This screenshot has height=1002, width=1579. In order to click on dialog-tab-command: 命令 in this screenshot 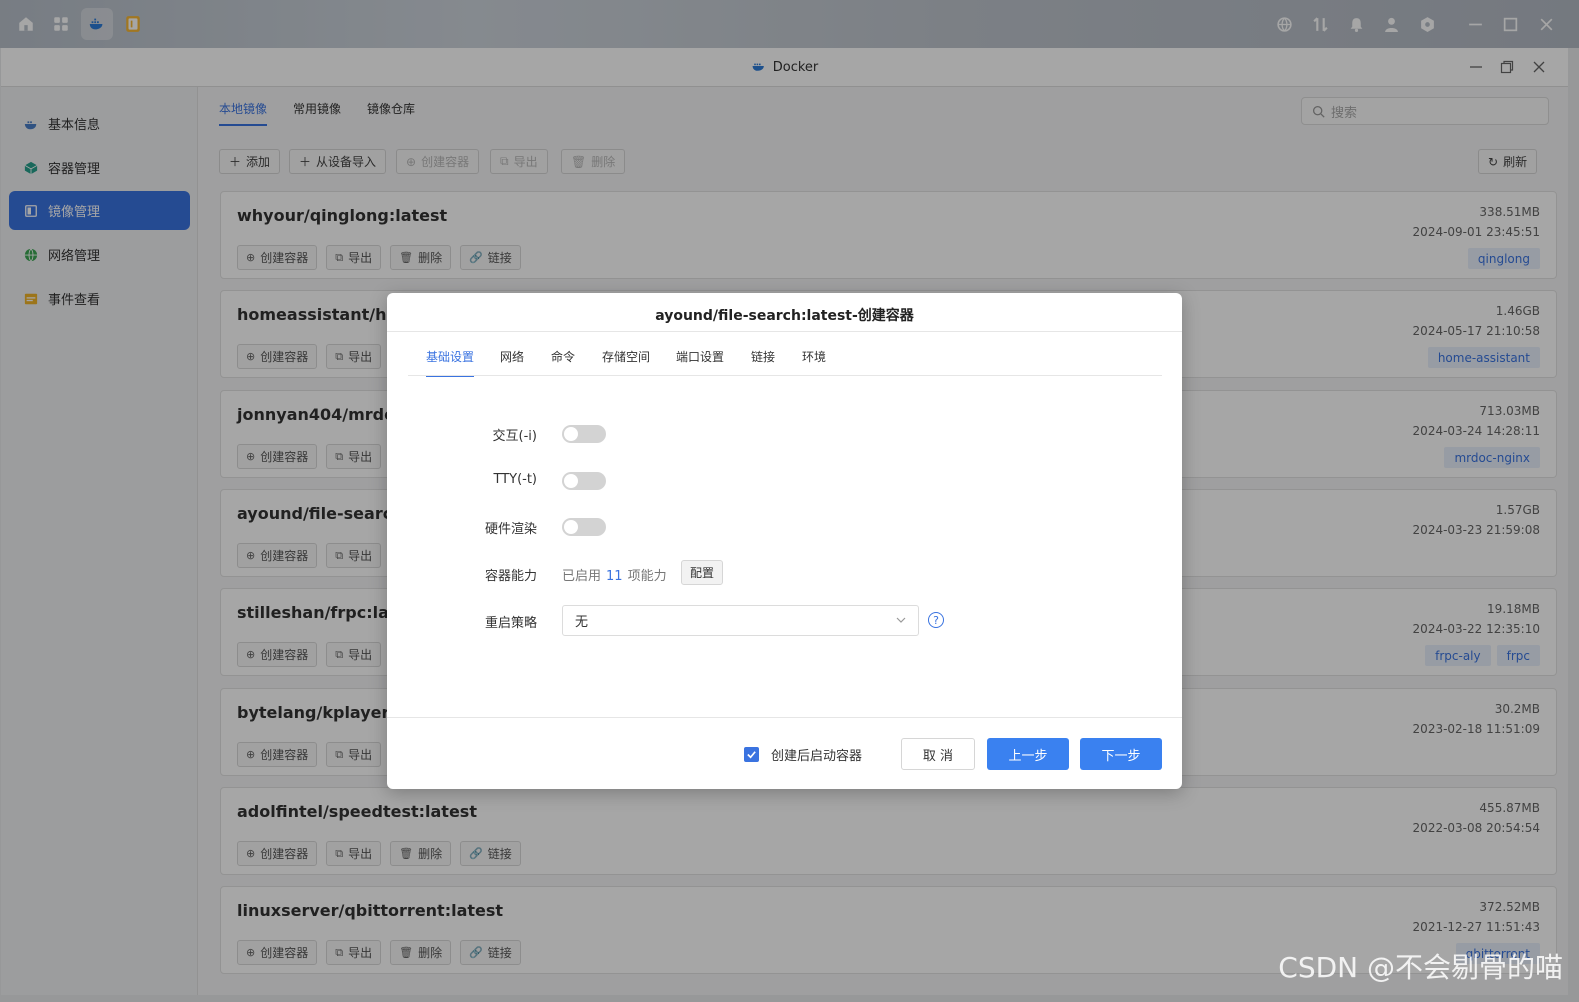, I will do `click(563, 361)`.